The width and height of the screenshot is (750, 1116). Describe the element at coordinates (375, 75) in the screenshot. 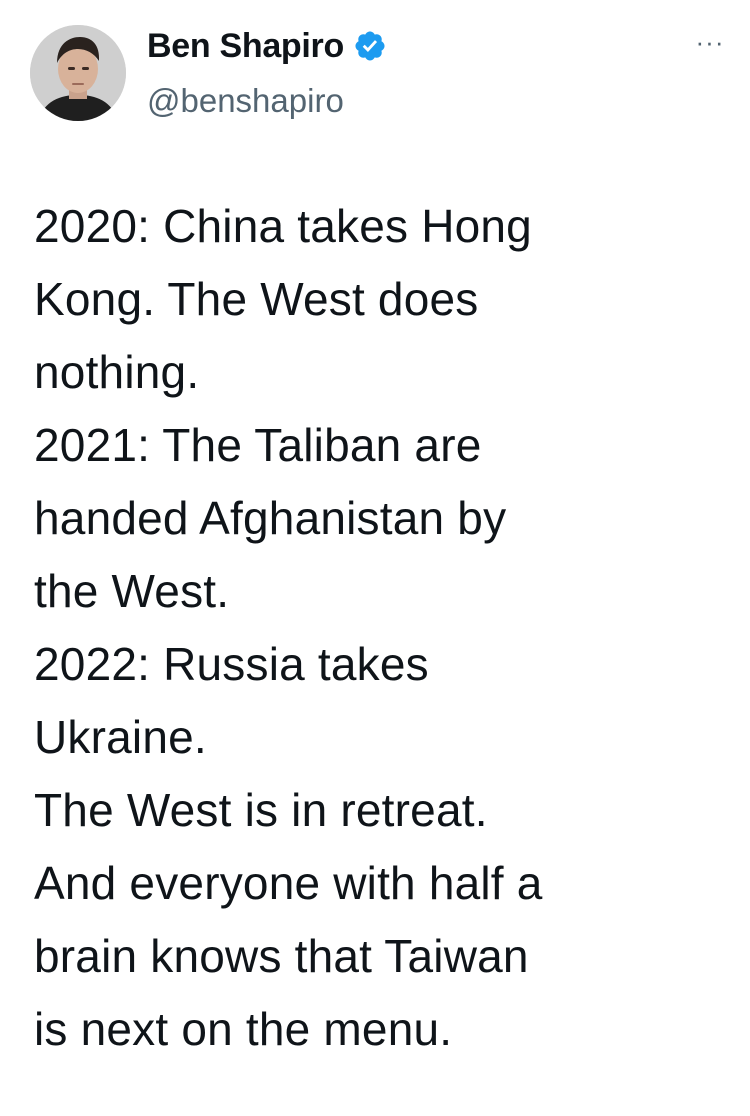

I see `tweet-header: Ben Shapiro @benshapiro ···` at that location.